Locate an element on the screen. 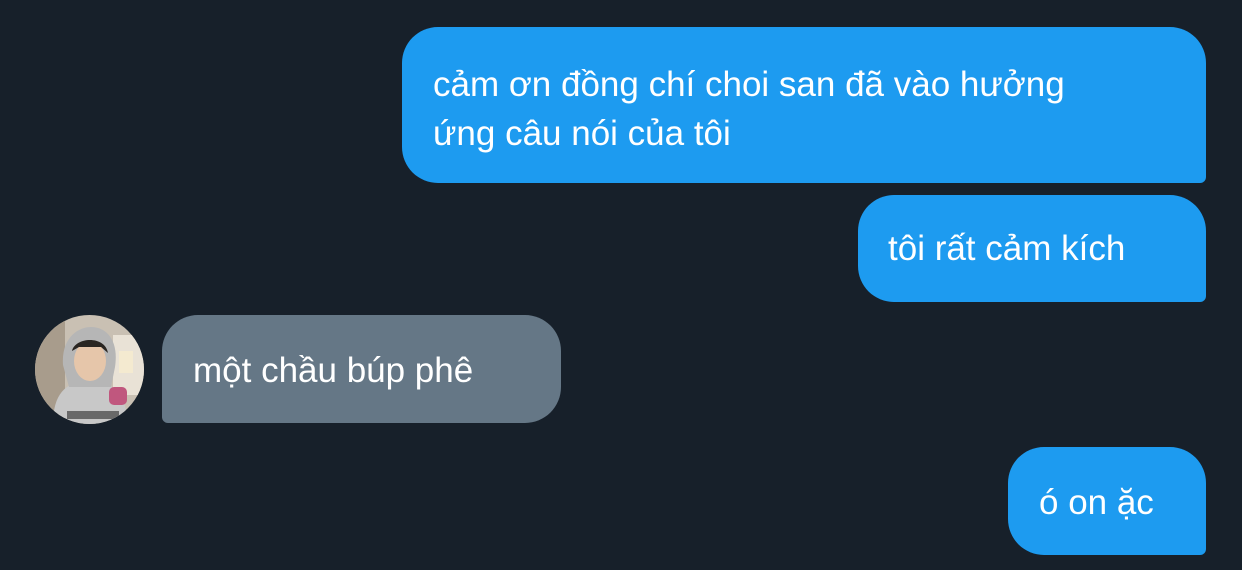 The image size is (1242, 570). user-avatar-photo is located at coordinates (89, 369).